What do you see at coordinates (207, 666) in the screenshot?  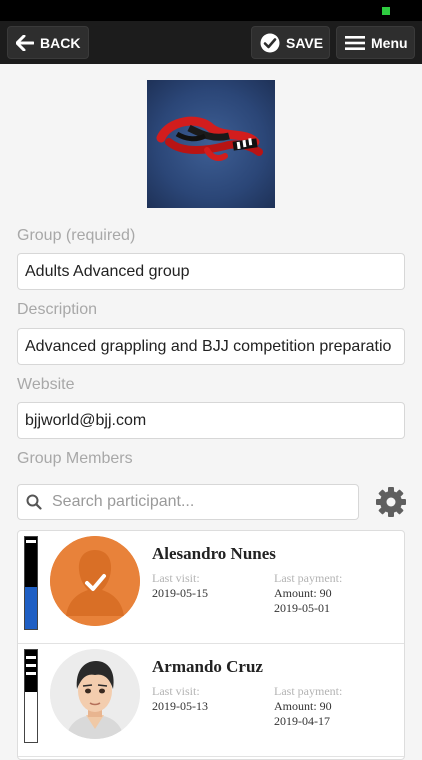 I see `member-name: Armando Cruz` at bounding box center [207, 666].